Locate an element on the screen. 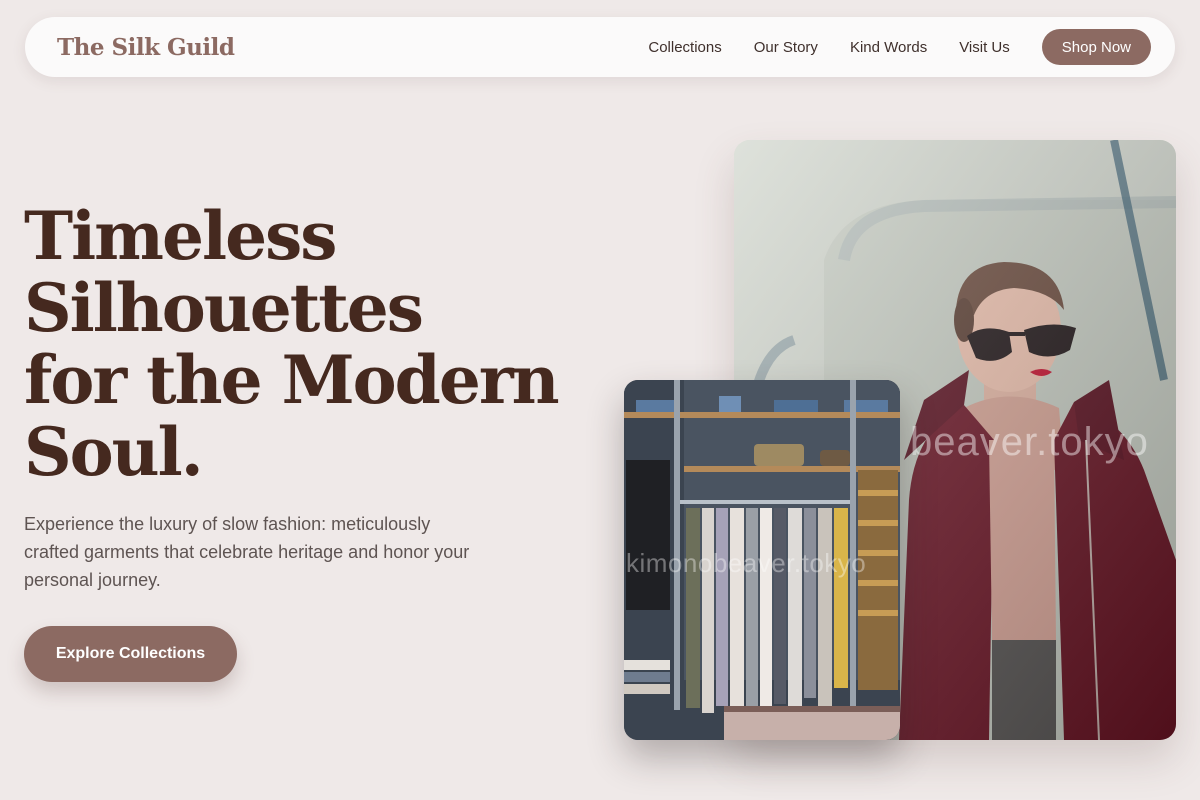 The image size is (1200, 800). nav-link-collections: Collections is located at coordinates (684, 47).